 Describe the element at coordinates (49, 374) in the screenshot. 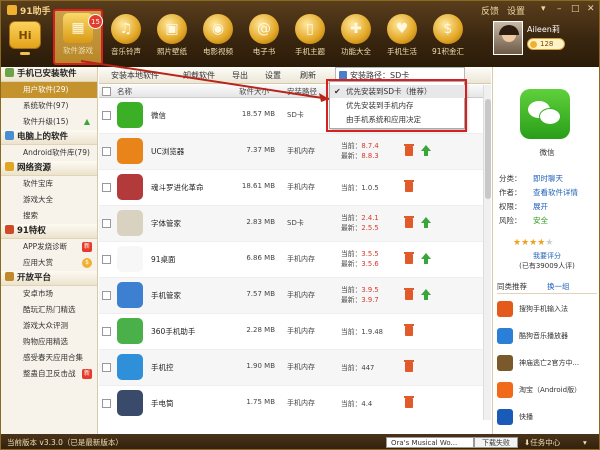

I see `sidebar-item: 整蛊自卫反击战新` at that location.